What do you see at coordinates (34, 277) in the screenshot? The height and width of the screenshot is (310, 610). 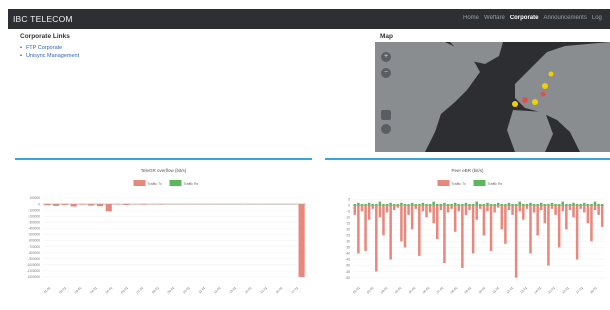 I see `y-tick-label: -1200000` at bounding box center [34, 277].